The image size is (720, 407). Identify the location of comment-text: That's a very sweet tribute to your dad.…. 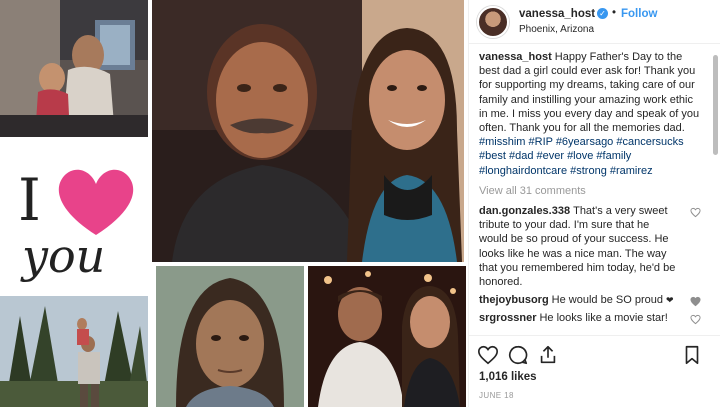
(577, 247).